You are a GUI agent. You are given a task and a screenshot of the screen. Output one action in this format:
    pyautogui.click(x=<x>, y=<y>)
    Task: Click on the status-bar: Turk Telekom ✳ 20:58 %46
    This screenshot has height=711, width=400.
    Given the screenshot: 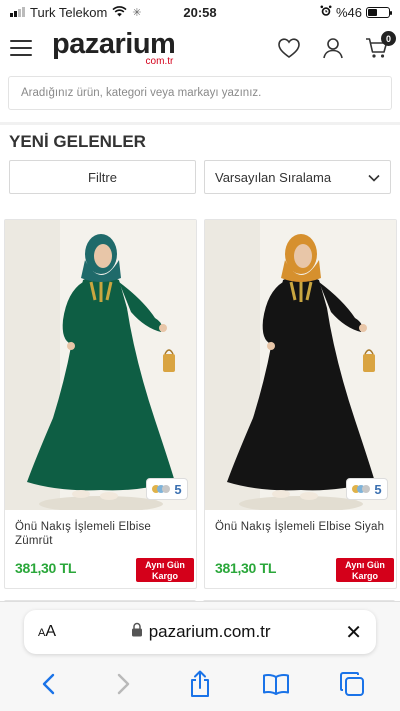 What is the action you would take?
    pyautogui.click(x=200, y=12)
    